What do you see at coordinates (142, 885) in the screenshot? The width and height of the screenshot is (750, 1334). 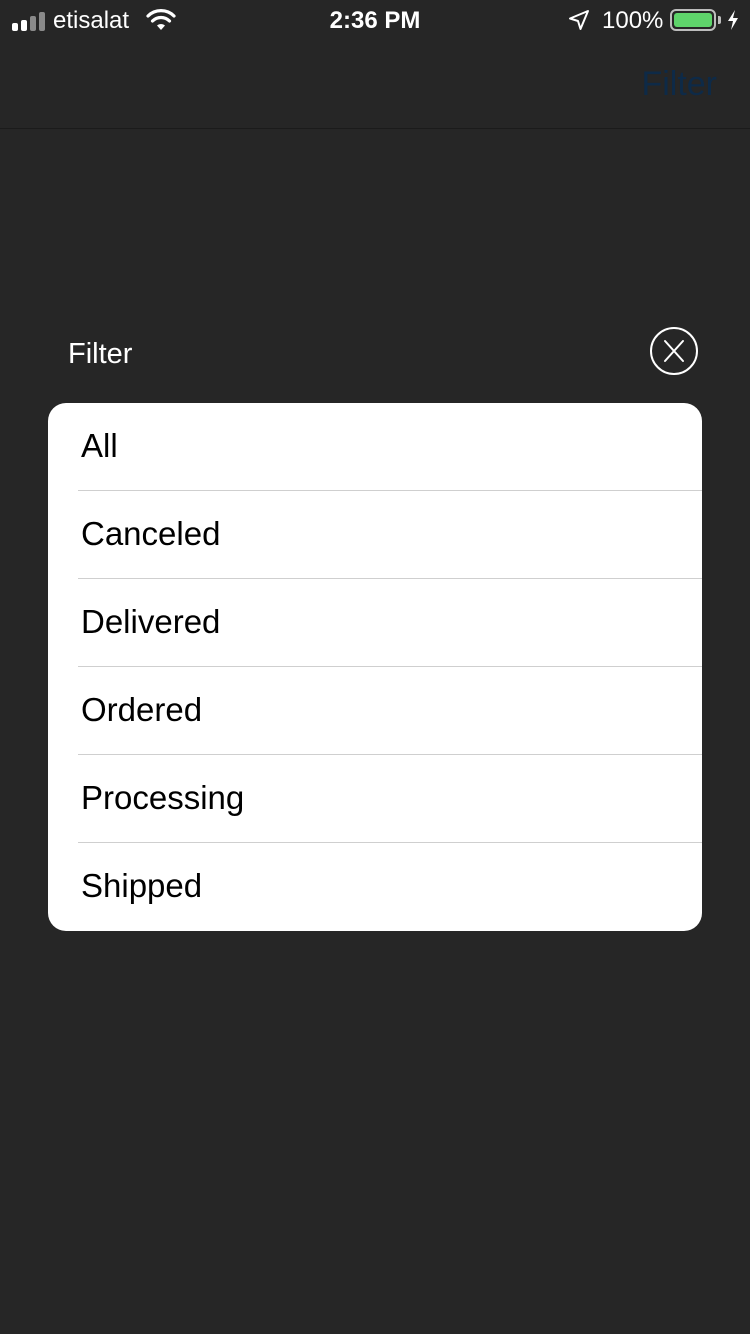 I see `option-label: Shipped` at bounding box center [142, 885].